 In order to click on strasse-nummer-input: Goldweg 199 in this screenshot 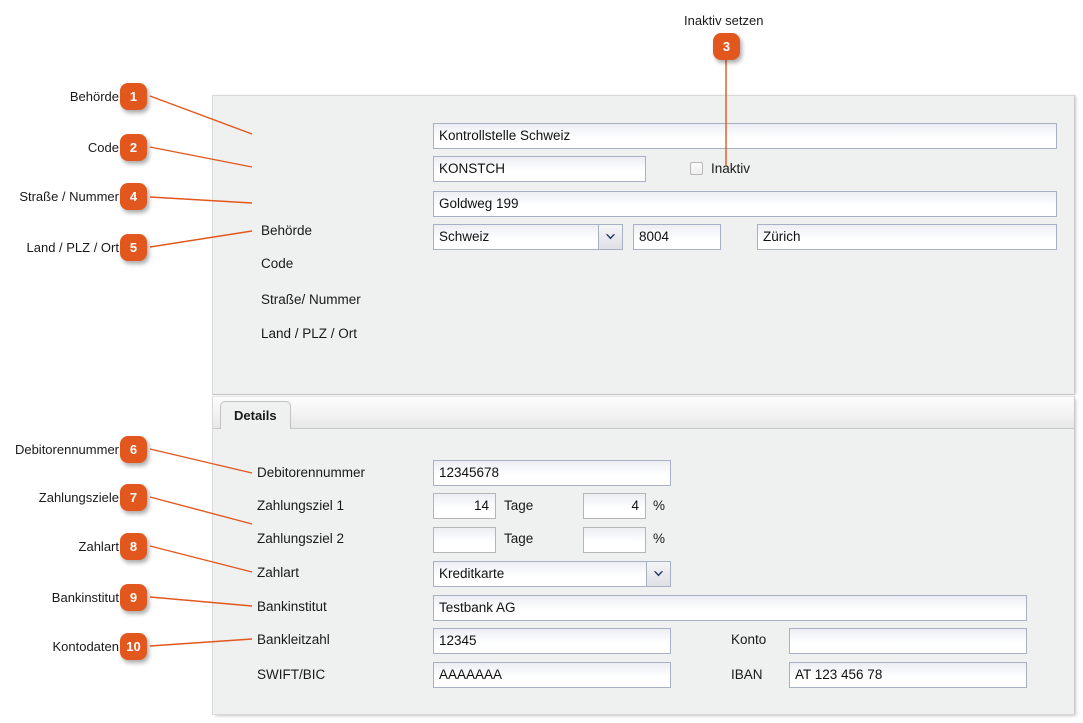, I will do `click(745, 204)`.